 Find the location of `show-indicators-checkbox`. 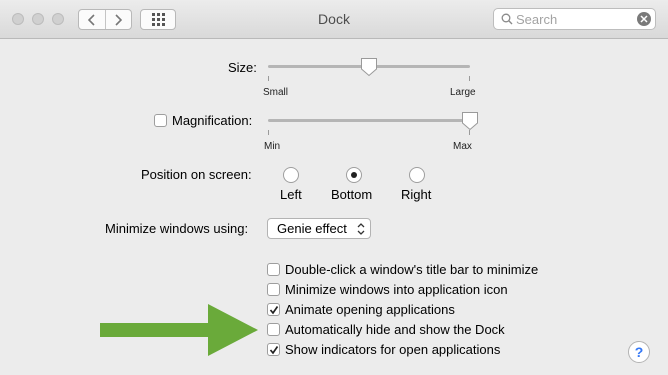

show-indicators-checkbox is located at coordinates (273, 349).